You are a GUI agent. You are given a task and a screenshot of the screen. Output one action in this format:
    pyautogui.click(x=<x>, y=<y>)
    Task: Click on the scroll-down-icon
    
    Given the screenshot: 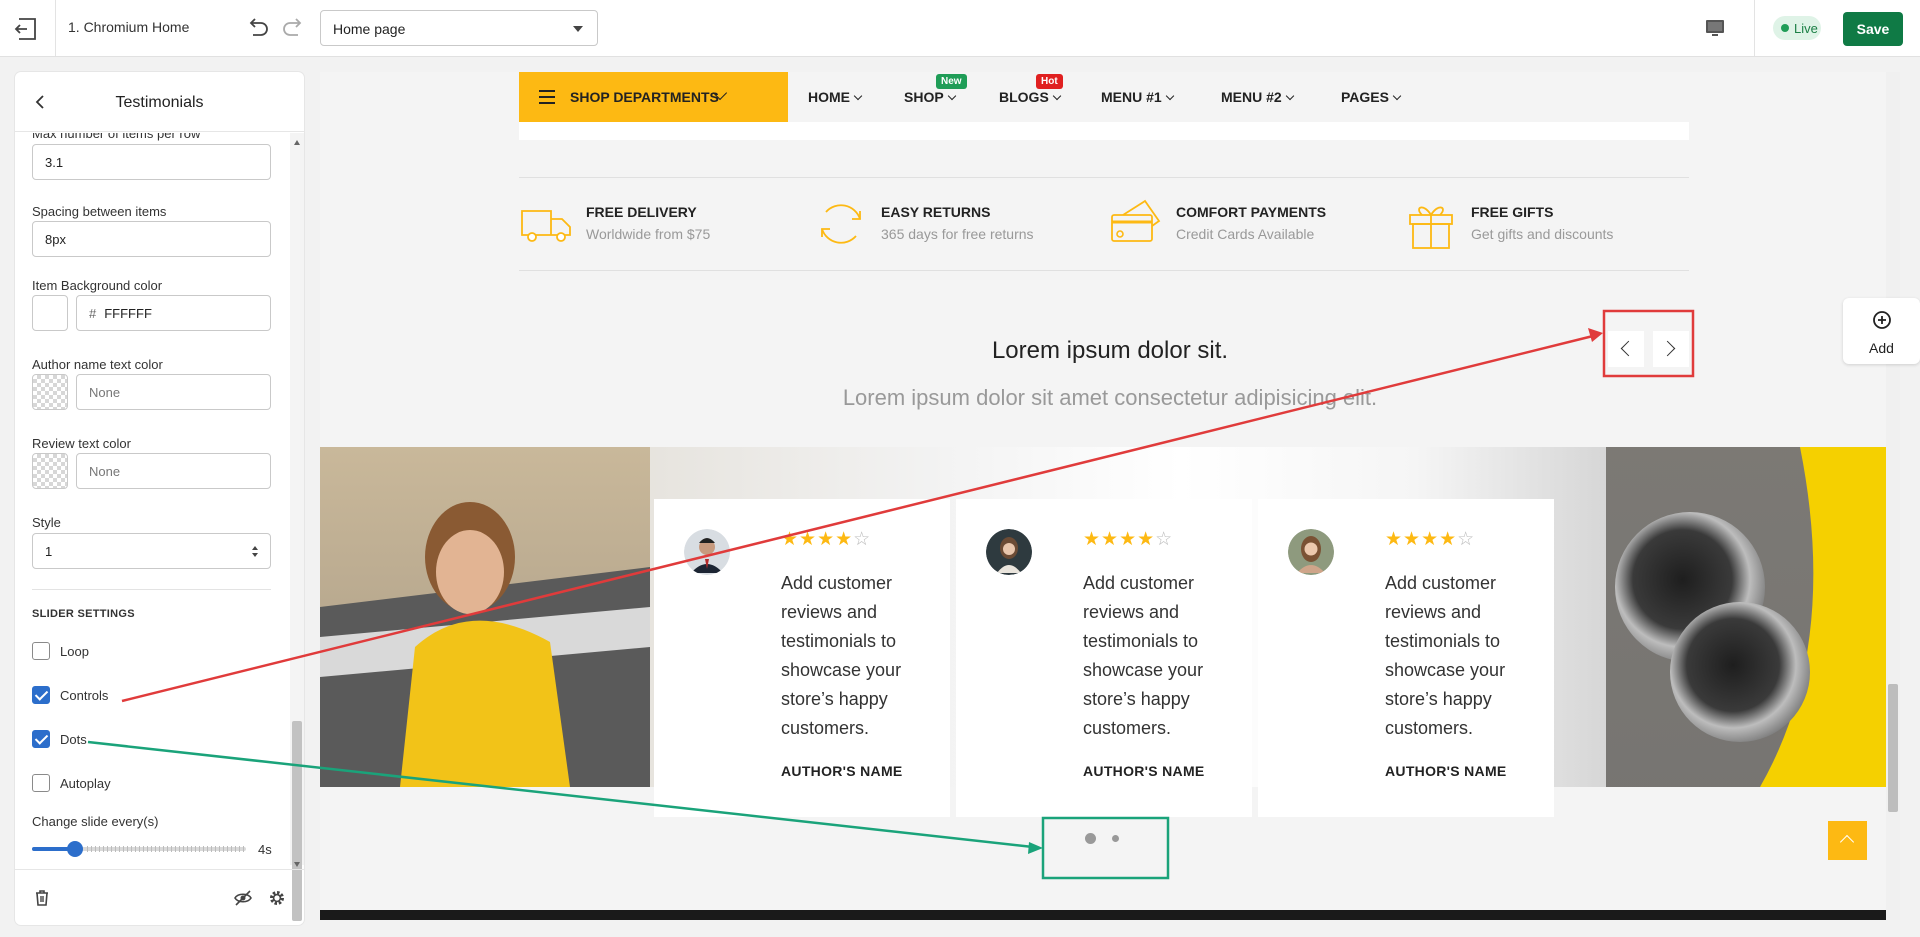 What is the action you would take?
    pyautogui.click(x=297, y=864)
    